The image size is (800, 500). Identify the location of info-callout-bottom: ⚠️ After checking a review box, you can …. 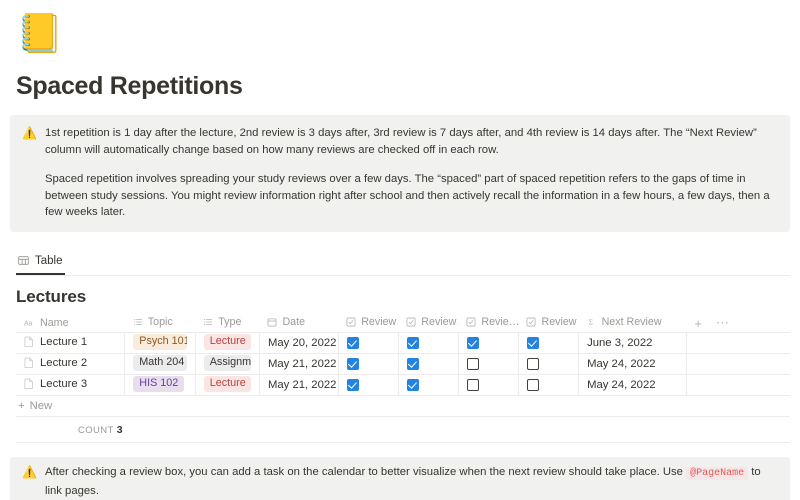
(400, 478).